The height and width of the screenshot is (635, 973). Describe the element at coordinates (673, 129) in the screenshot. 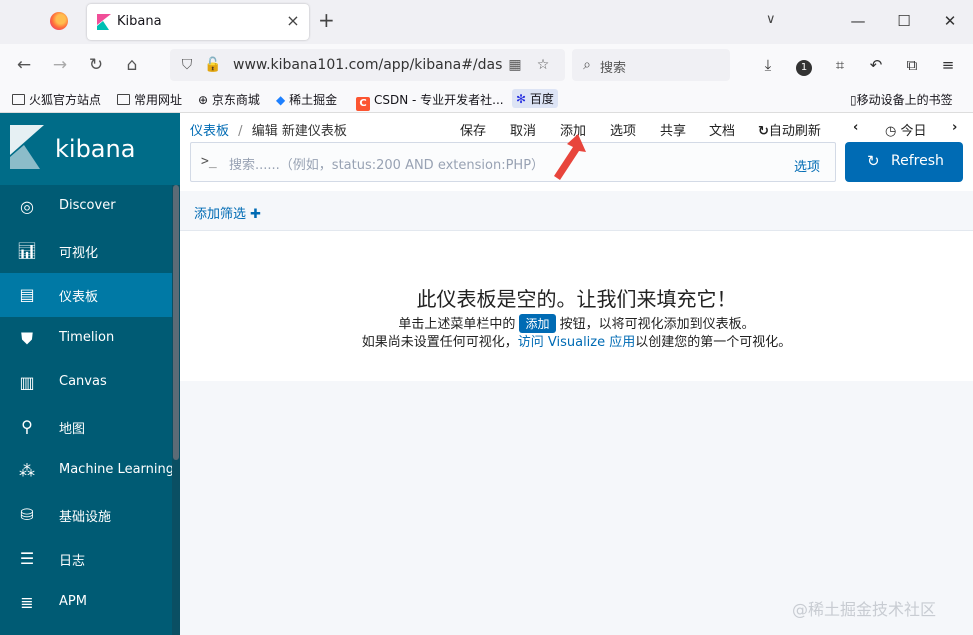

I see `menu-share: 共享` at that location.